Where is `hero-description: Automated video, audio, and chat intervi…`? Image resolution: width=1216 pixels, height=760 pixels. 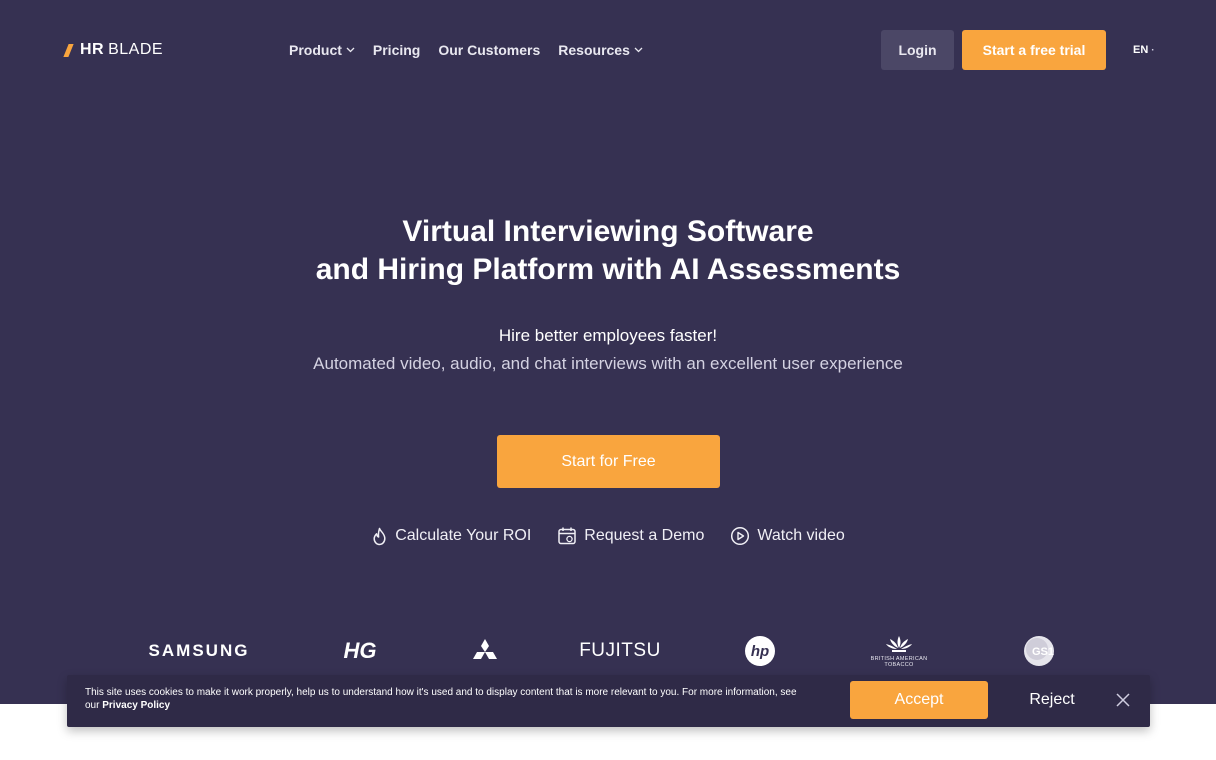 hero-description: Automated video, audio, and chat intervi… is located at coordinates (608, 363).